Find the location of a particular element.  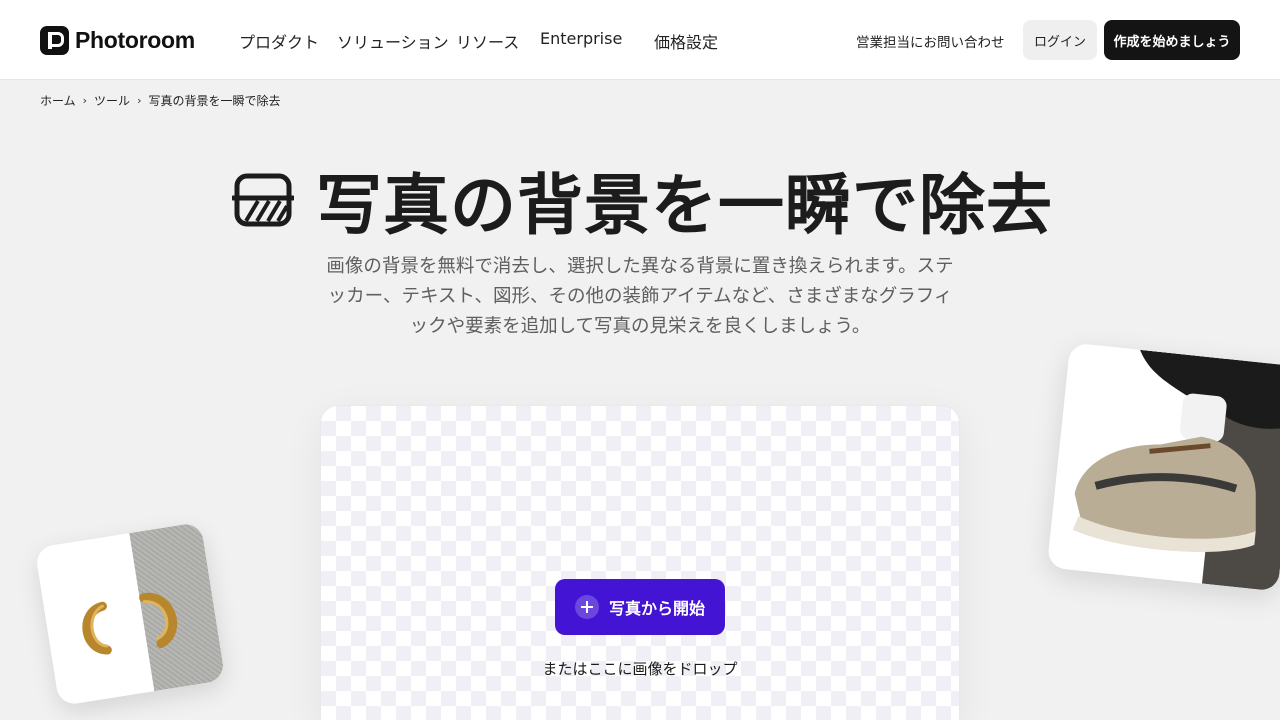

brand-name: Photoroom is located at coordinates (135, 39).